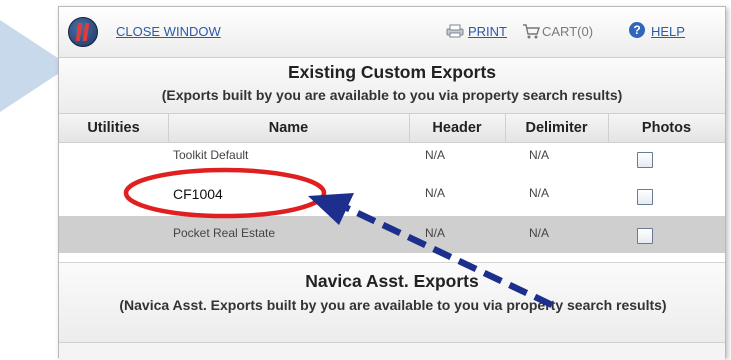  Describe the element at coordinates (392, 281) in the screenshot. I see `navica-exports-title: Navica Asst. Exports` at that location.